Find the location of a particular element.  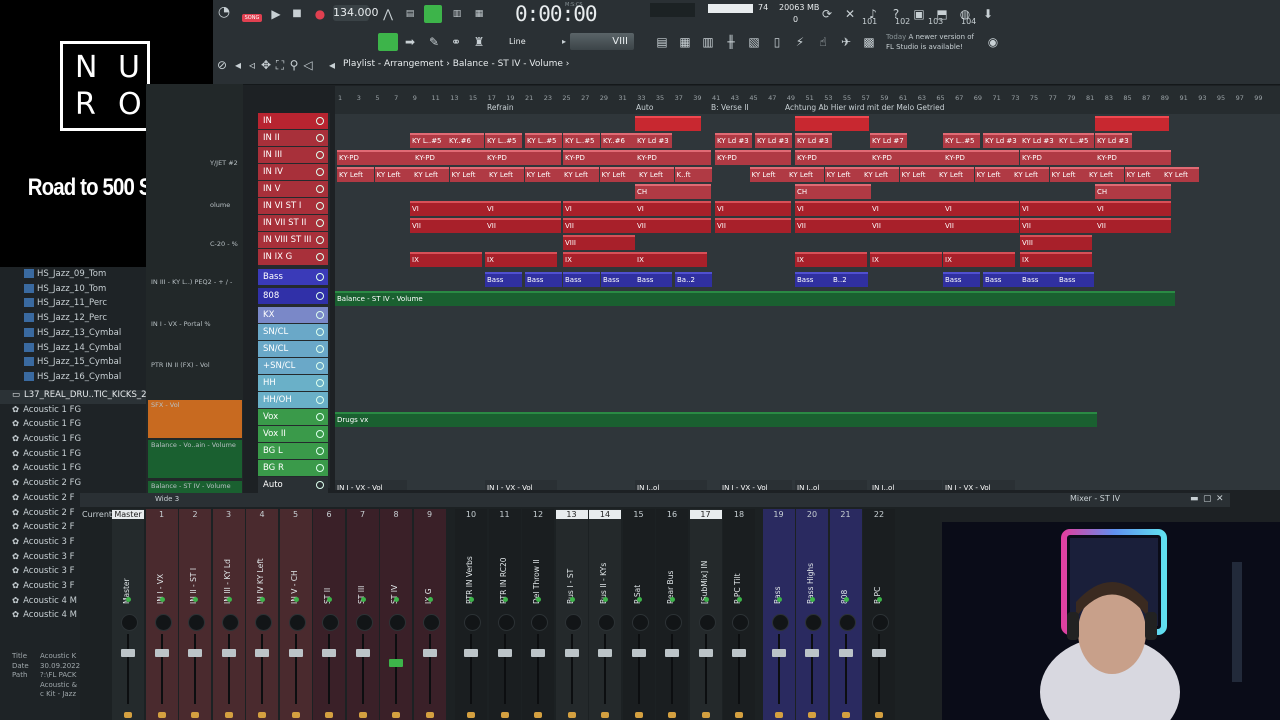

song-mode-button: SONG is located at coordinates (252, 18).